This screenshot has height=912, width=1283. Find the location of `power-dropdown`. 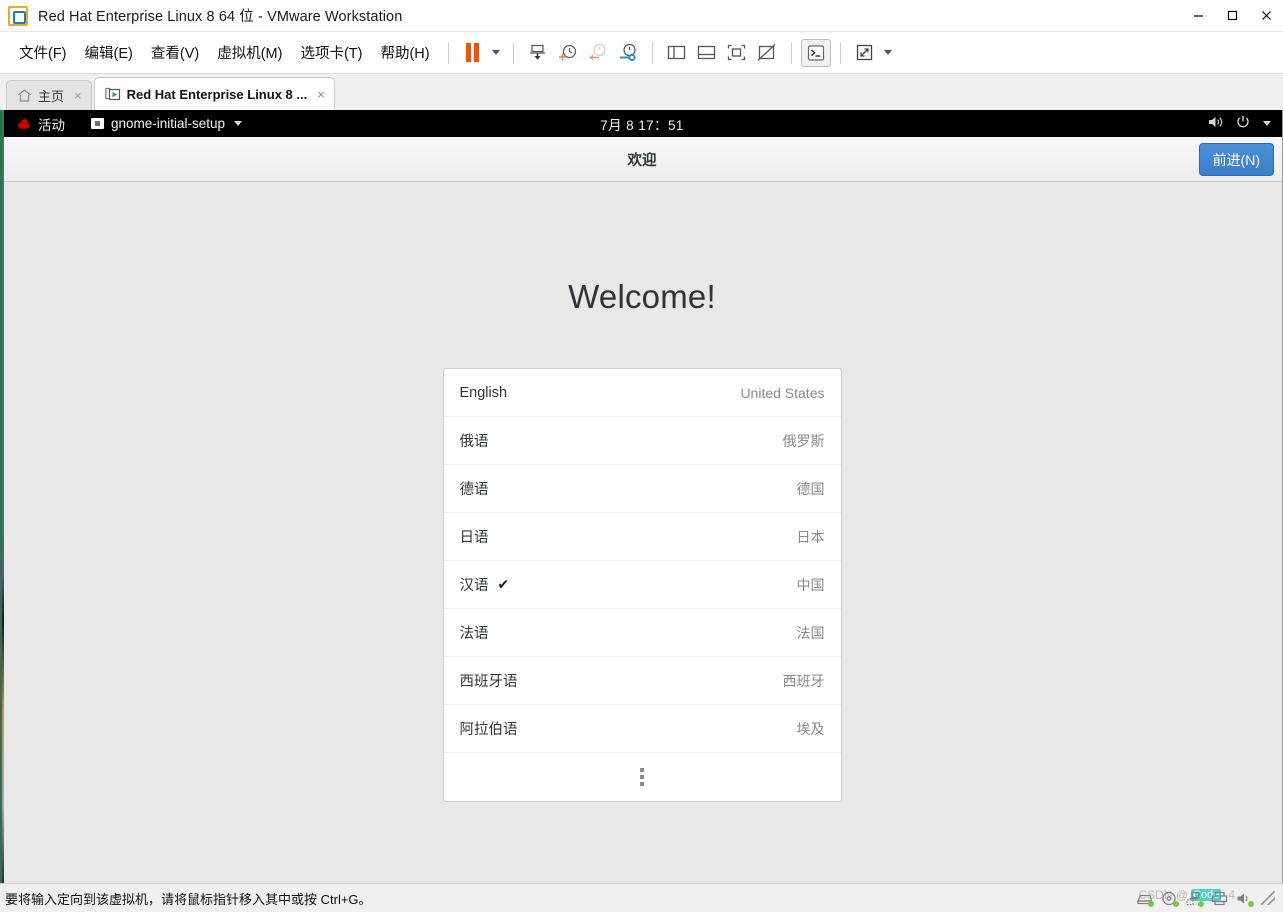

power-dropdown is located at coordinates (496, 53).